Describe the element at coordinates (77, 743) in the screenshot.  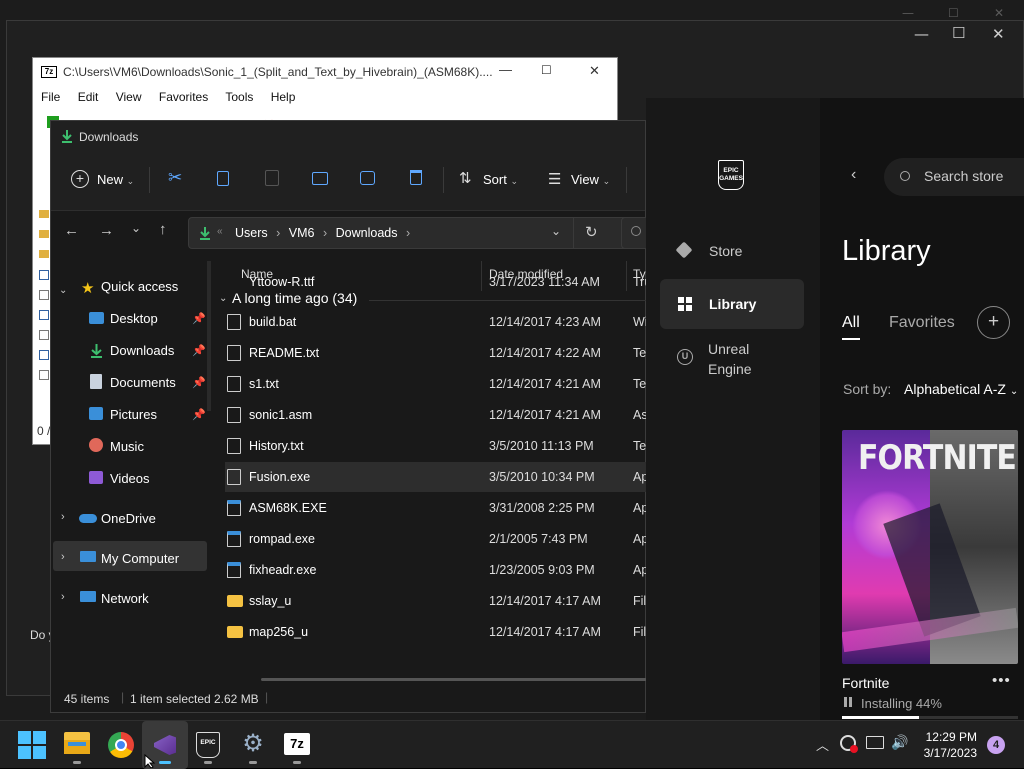
I see `file-explorer-taskbar-icon` at that location.